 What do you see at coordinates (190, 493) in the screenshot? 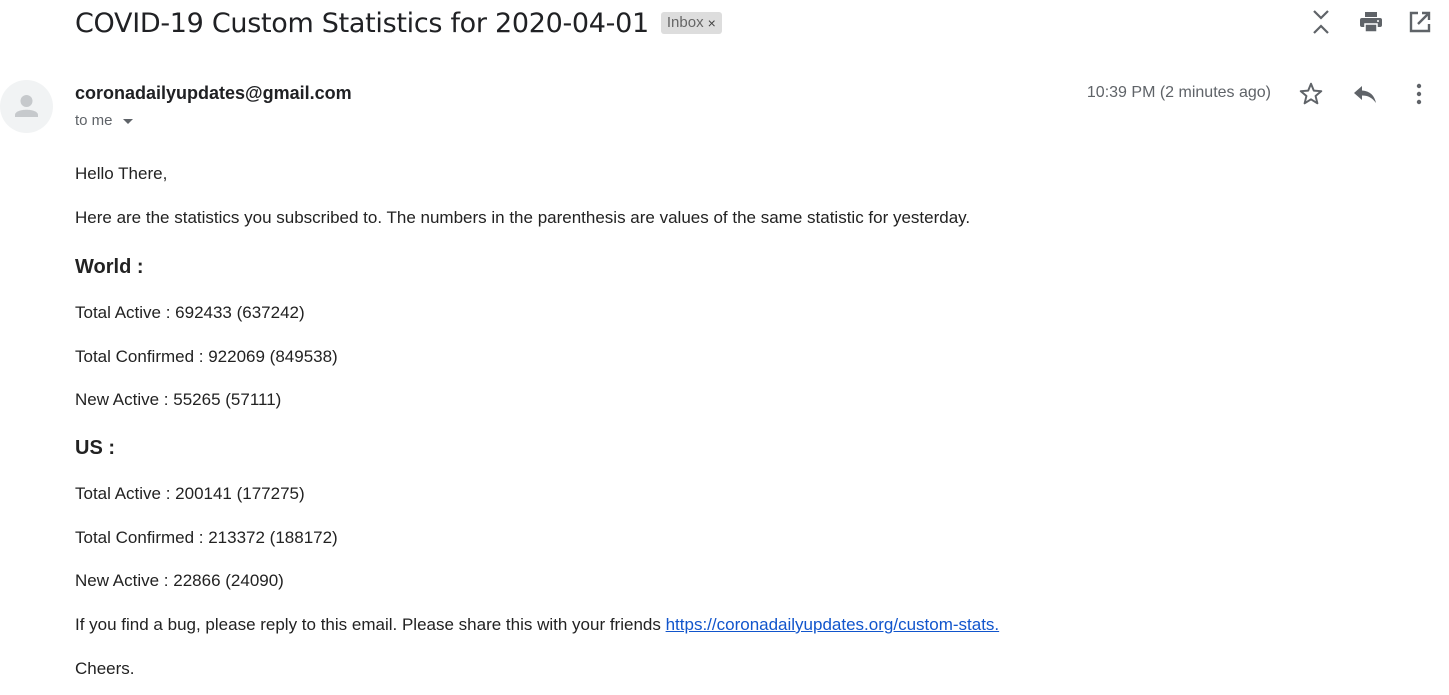
I see `stat-line: Total Active : 200141 (177275)` at bounding box center [190, 493].